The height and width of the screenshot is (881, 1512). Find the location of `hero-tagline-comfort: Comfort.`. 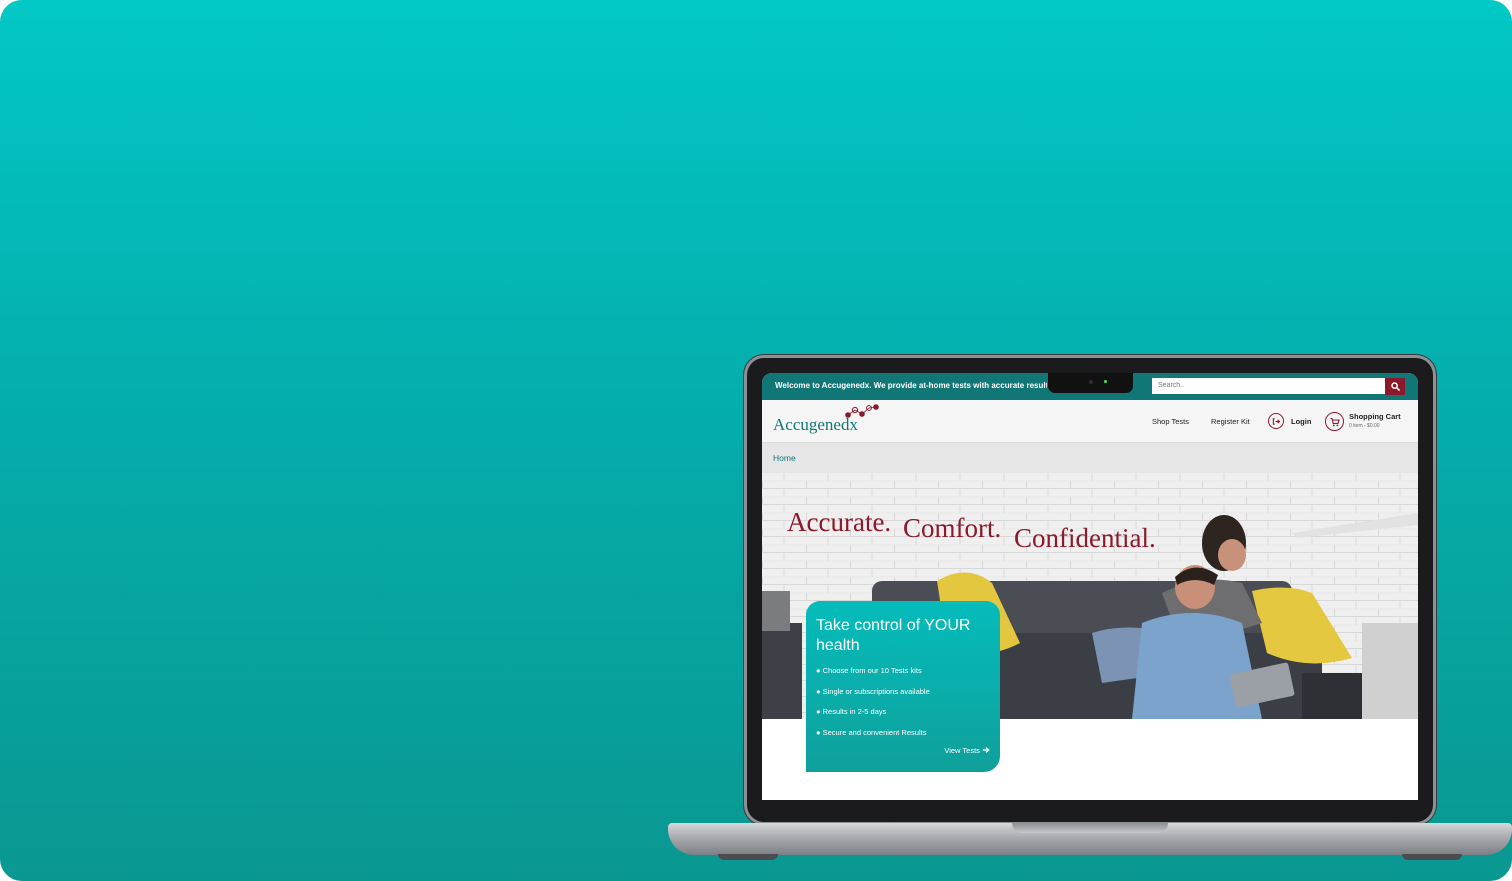

hero-tagline-comfort: Comfort. is located at coordinates (952, 528).